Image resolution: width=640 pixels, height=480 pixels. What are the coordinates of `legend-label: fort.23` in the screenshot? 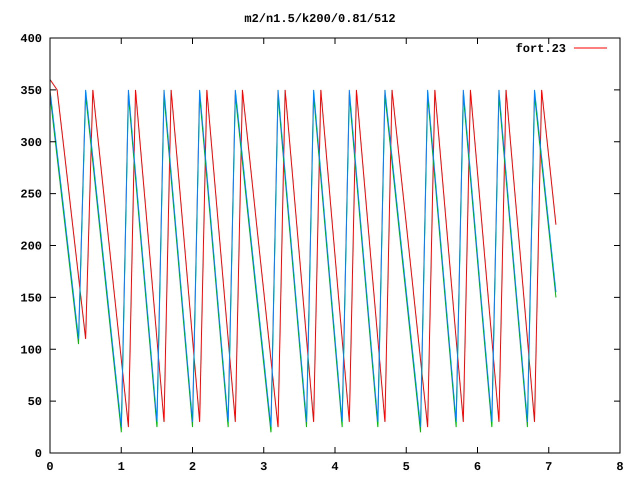 It's located at (541, 49).